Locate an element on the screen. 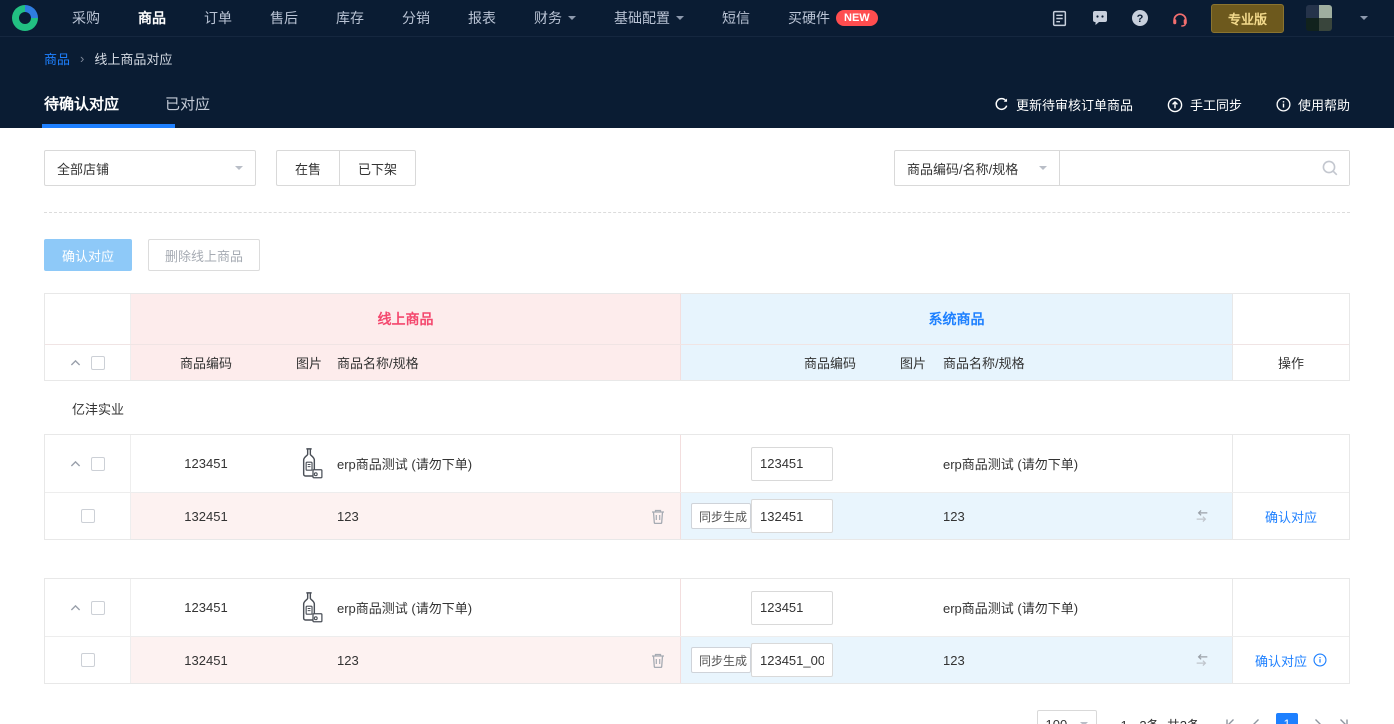  nav-item-inventory: 库存 is located at coordinates (350, 18).